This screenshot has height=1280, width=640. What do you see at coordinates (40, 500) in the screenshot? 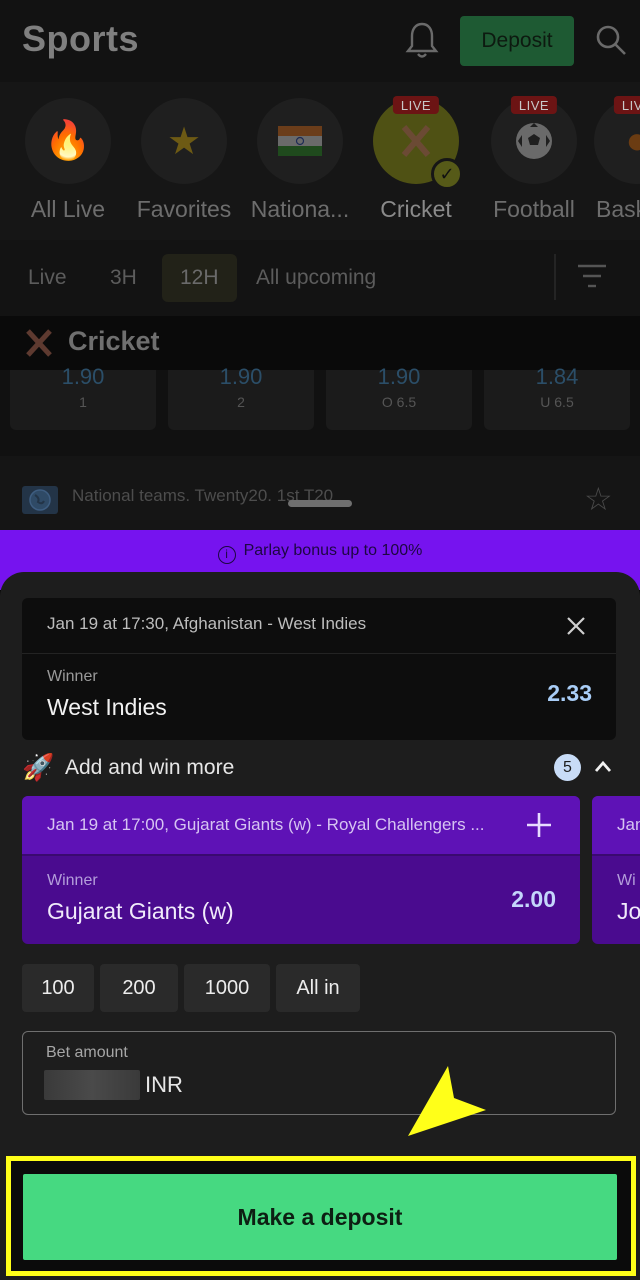
I see `globe-icon` at bounding box center [40, 500].